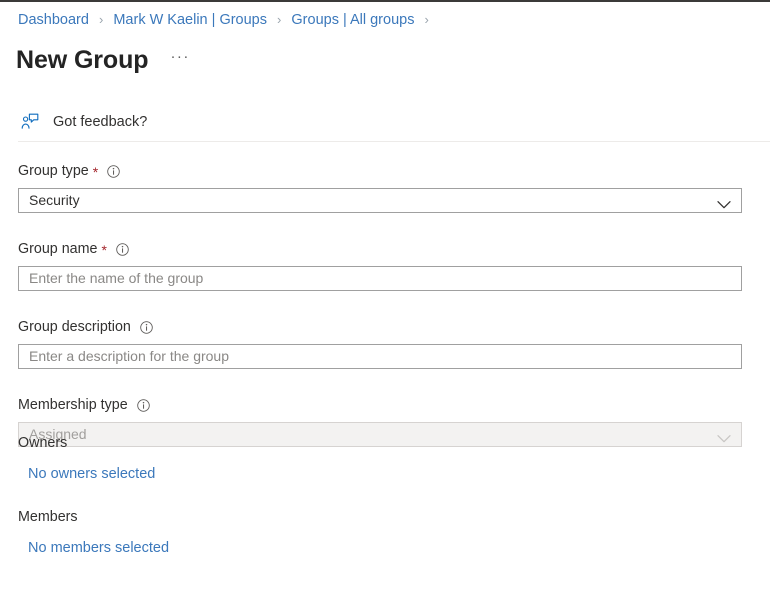 The image size is (770, 606). I want to click on group-name-placeholder: Enter the name of the group, so click(116, 278).